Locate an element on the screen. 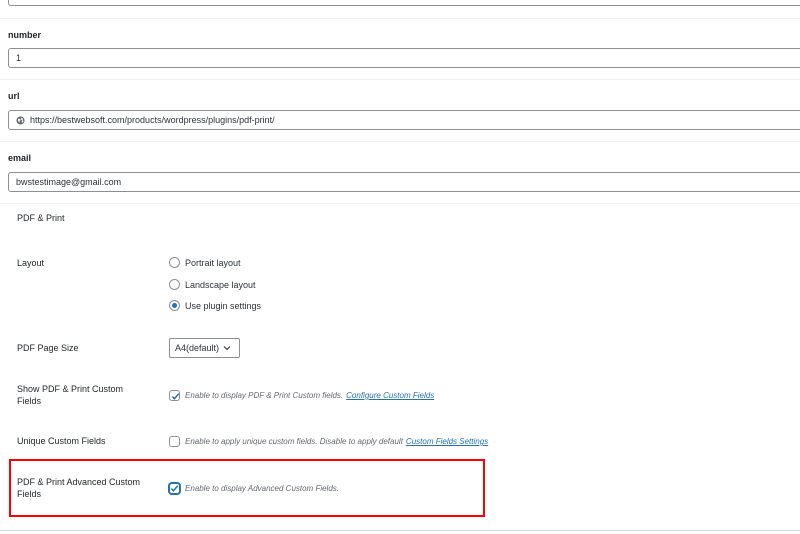 This screenshot has height=534, width=800. previous-field-input is located at coordinates (404, 3).